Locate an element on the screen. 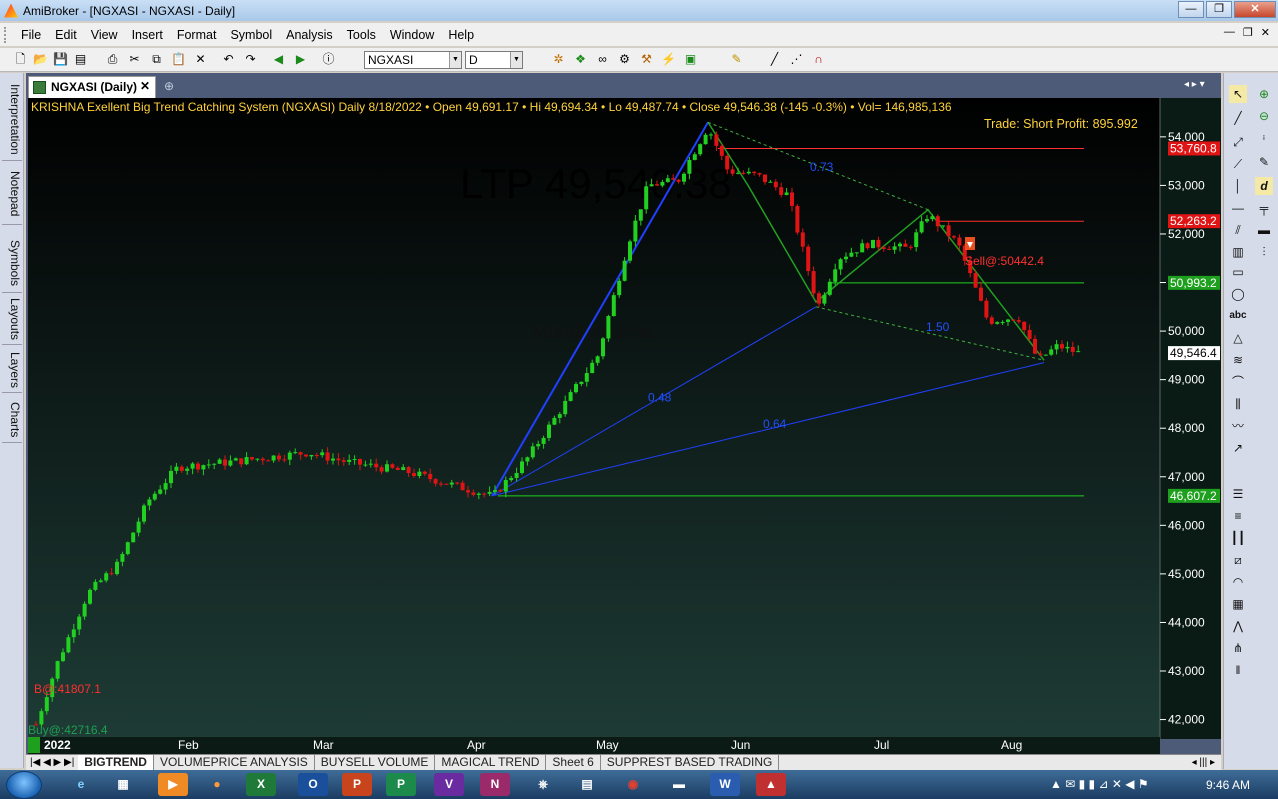 The image size is (1278, 799). menu-format: Format is located at coordinates (197, 35).